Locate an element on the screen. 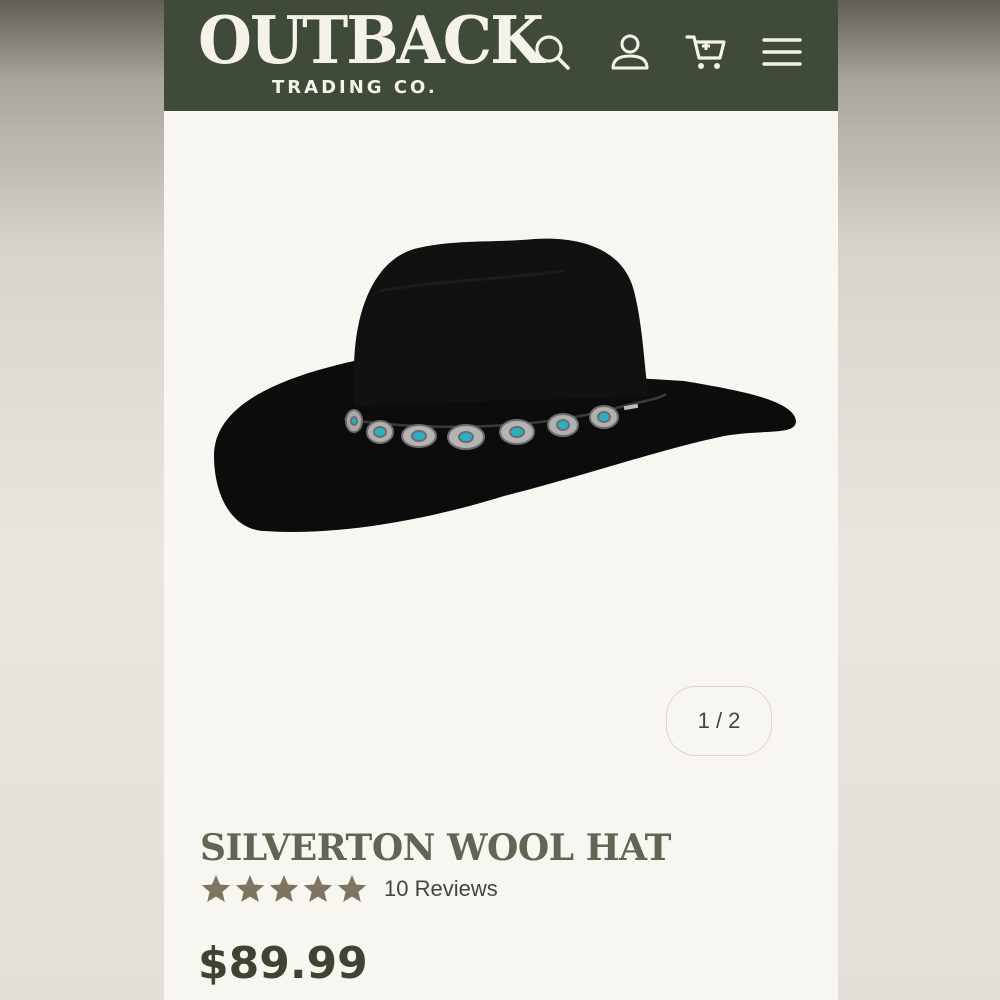 The height and width of the screenshot is (1000, 1000). search-icon is located at coordinates (552, 52).